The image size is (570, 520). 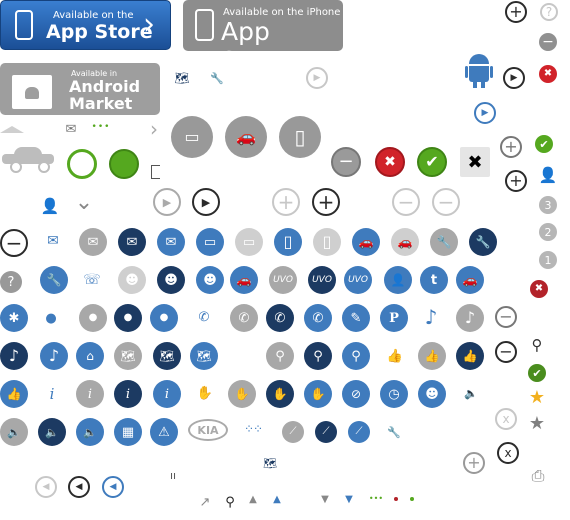 I want to click on search-button-grey: ⚲, so click(x=280, y=356).